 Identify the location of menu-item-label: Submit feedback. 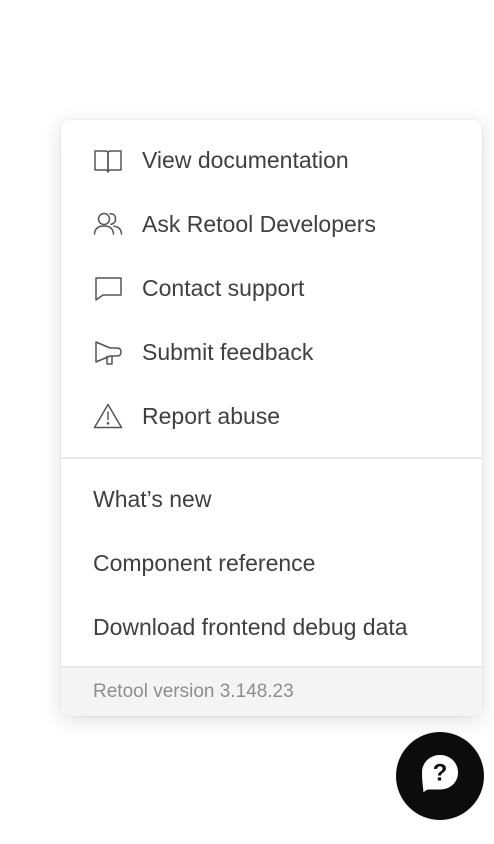
(228, 351).